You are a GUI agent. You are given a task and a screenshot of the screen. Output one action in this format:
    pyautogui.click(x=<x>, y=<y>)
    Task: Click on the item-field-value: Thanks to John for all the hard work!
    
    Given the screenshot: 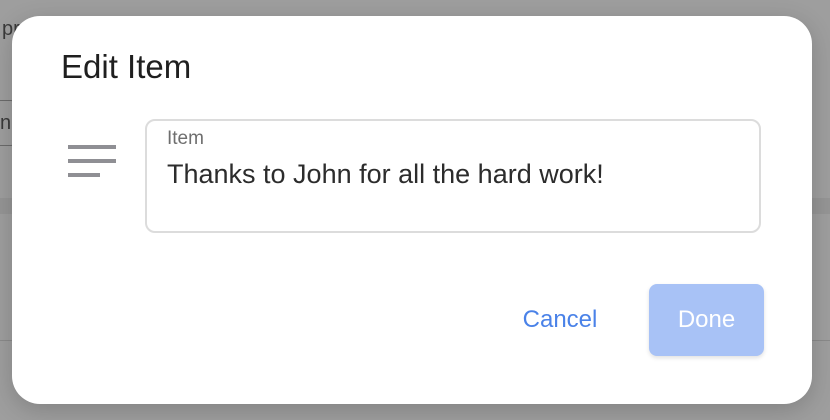 What is the action you would take?
    pyautogui.click(x=385, y=174)
    